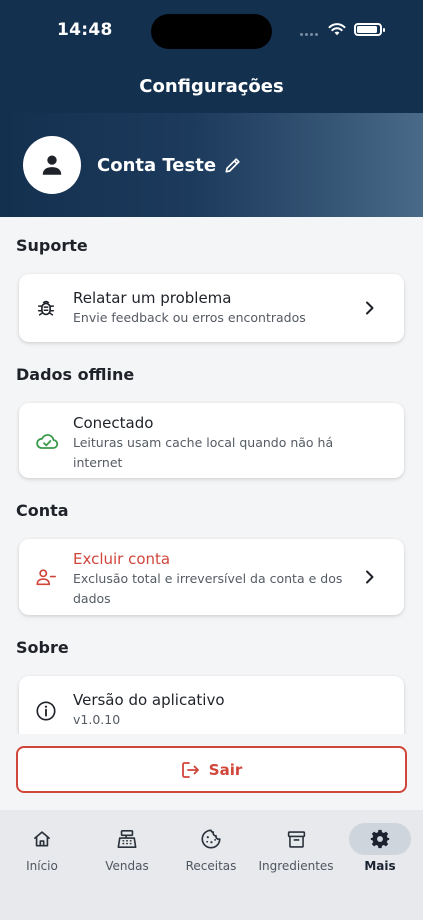 This screenshot has height=920, width=423. I want to click on person-icon, so click(52, 165).